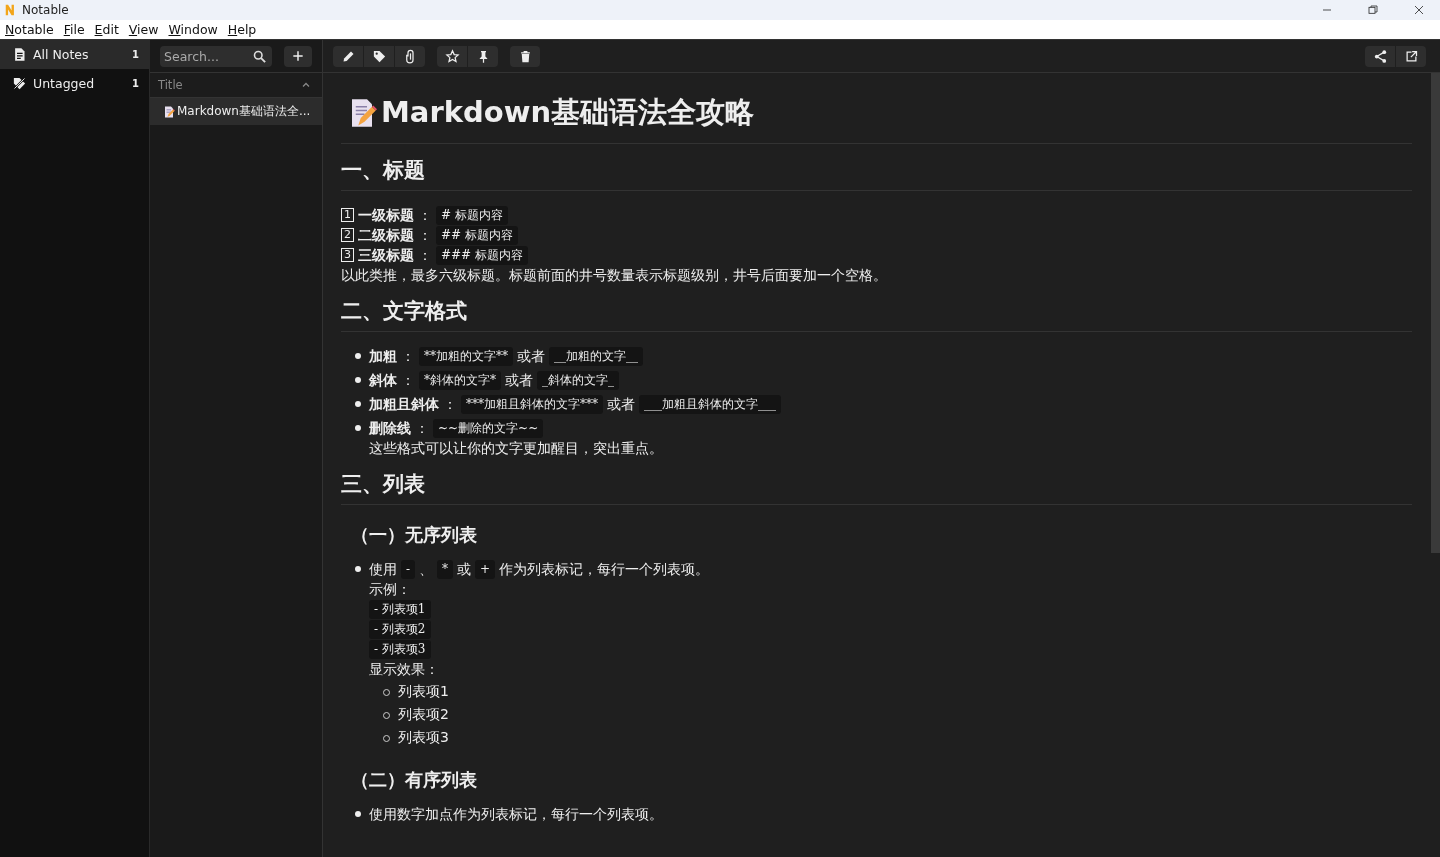 The image size is (1440, 857). Describe the element at coordinates (404, 404) in the screenshot. I see `label-text: 加粗且斜体` at that location.